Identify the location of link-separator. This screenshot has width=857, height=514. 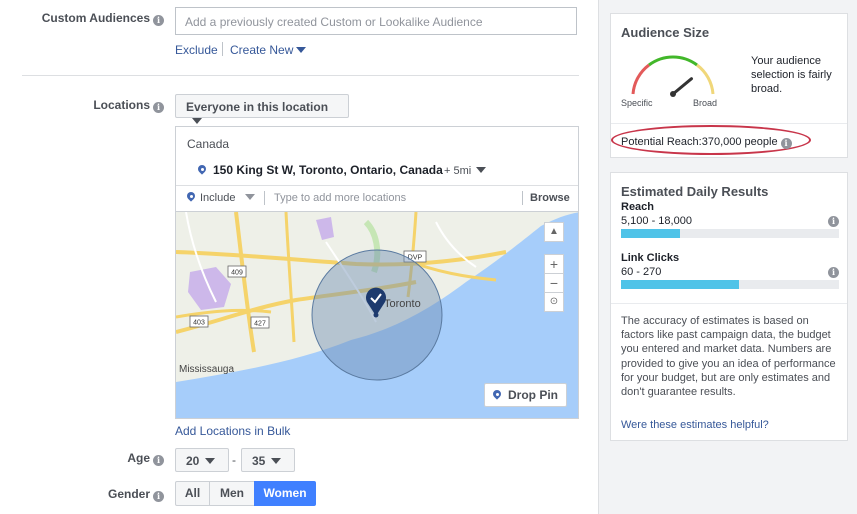
(222, 49).